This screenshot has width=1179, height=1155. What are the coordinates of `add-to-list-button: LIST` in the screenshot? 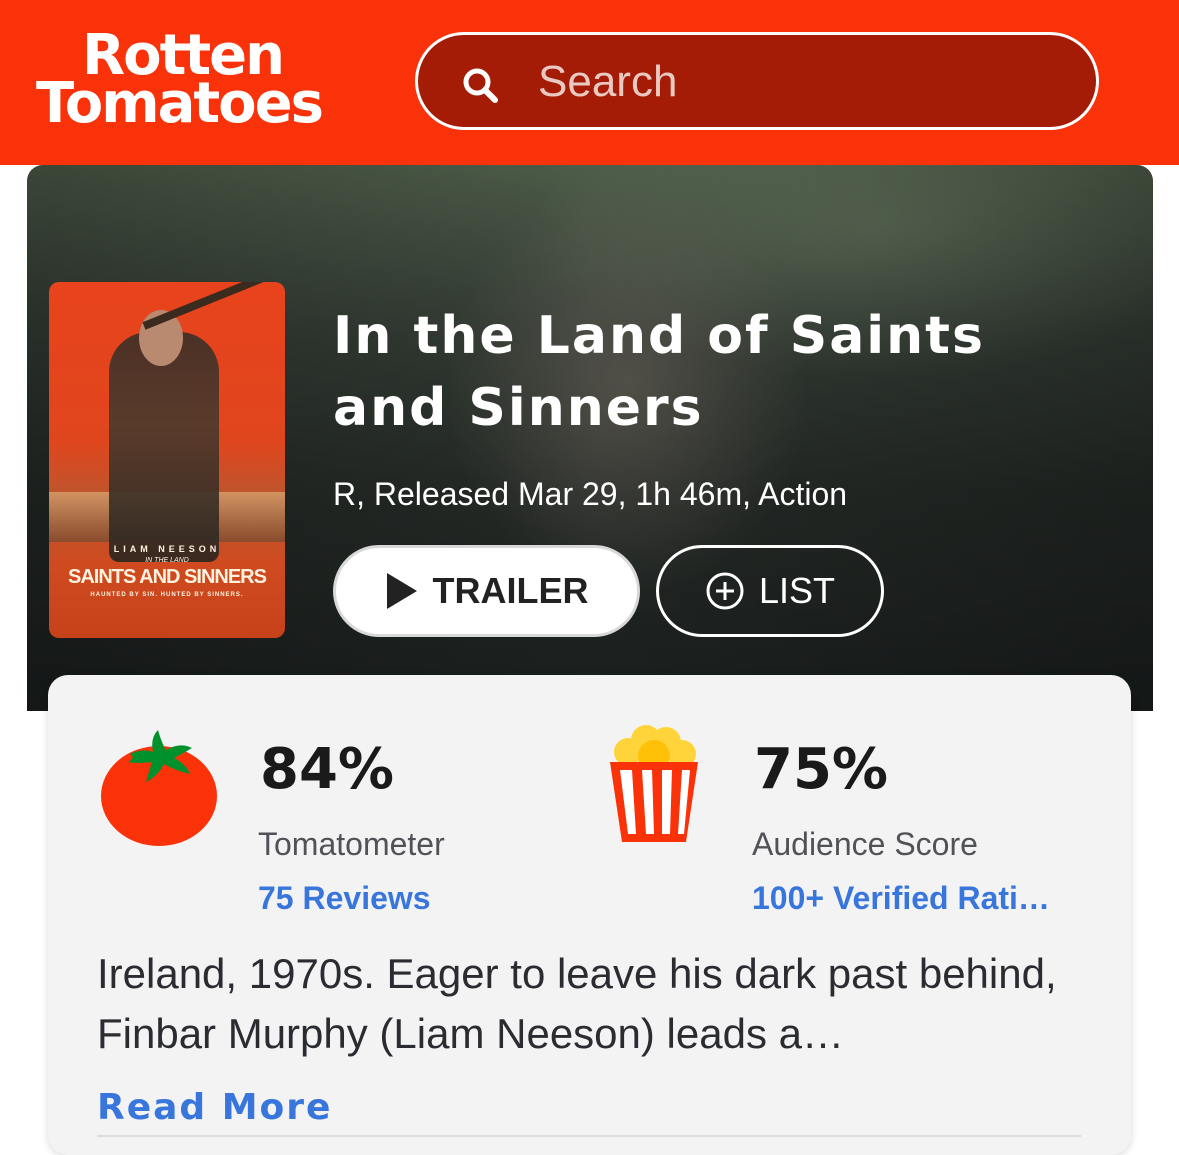 It's located at (770, 591).